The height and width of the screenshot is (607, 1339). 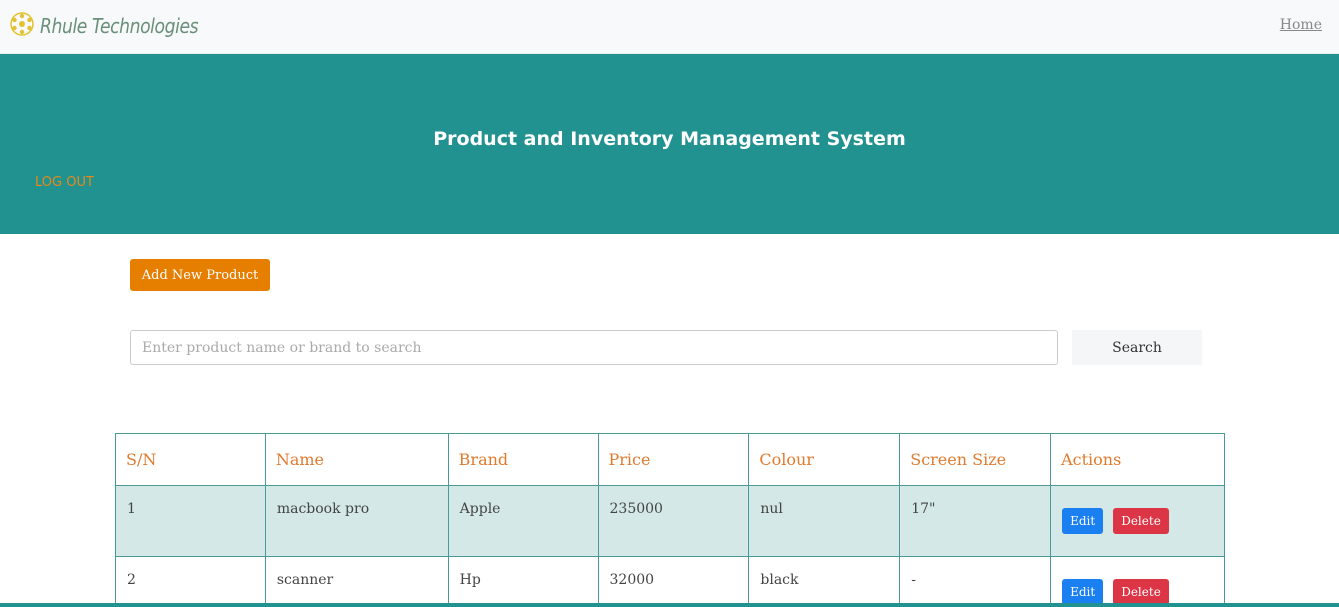 I want to click on cell-screen-size: -, so click(x=975, y=581).